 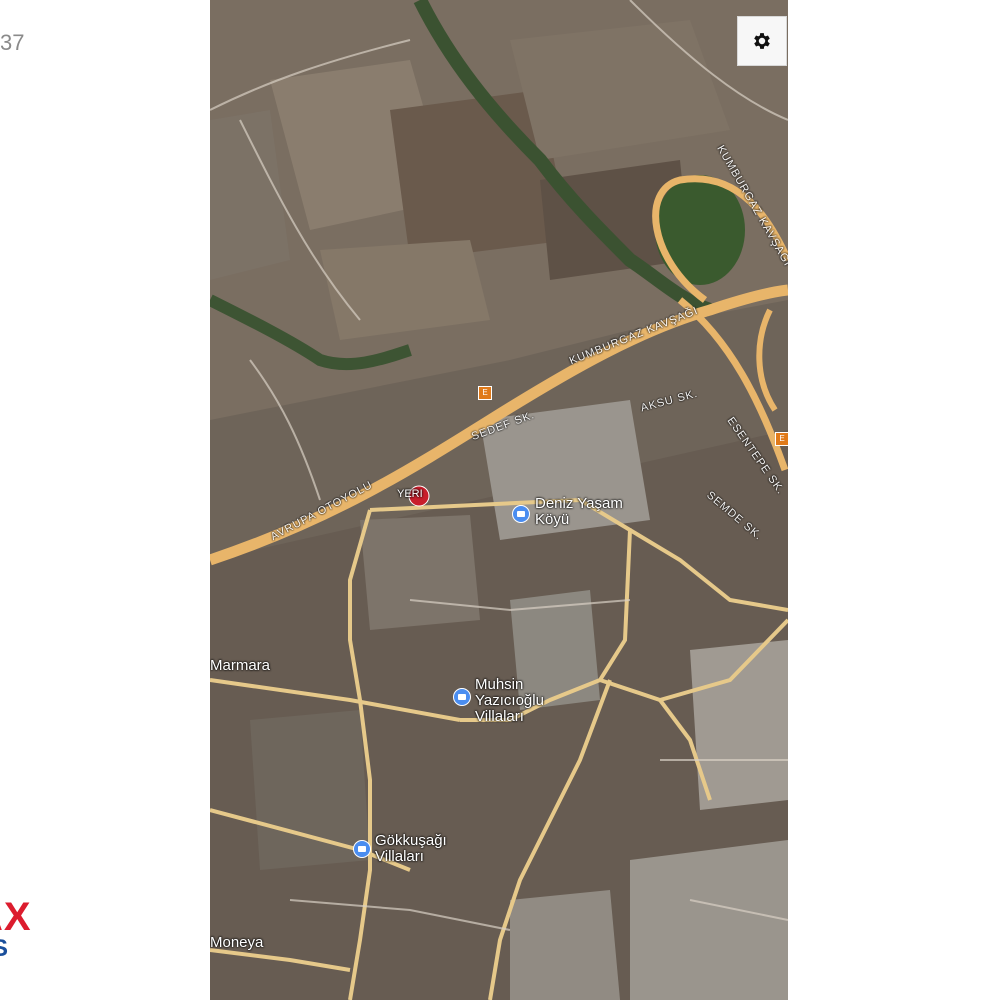 What do you see at coordinates (16, 917) in the screenshot?
I see `brand-logo-line1: AX` at bounding box center [16, 917].